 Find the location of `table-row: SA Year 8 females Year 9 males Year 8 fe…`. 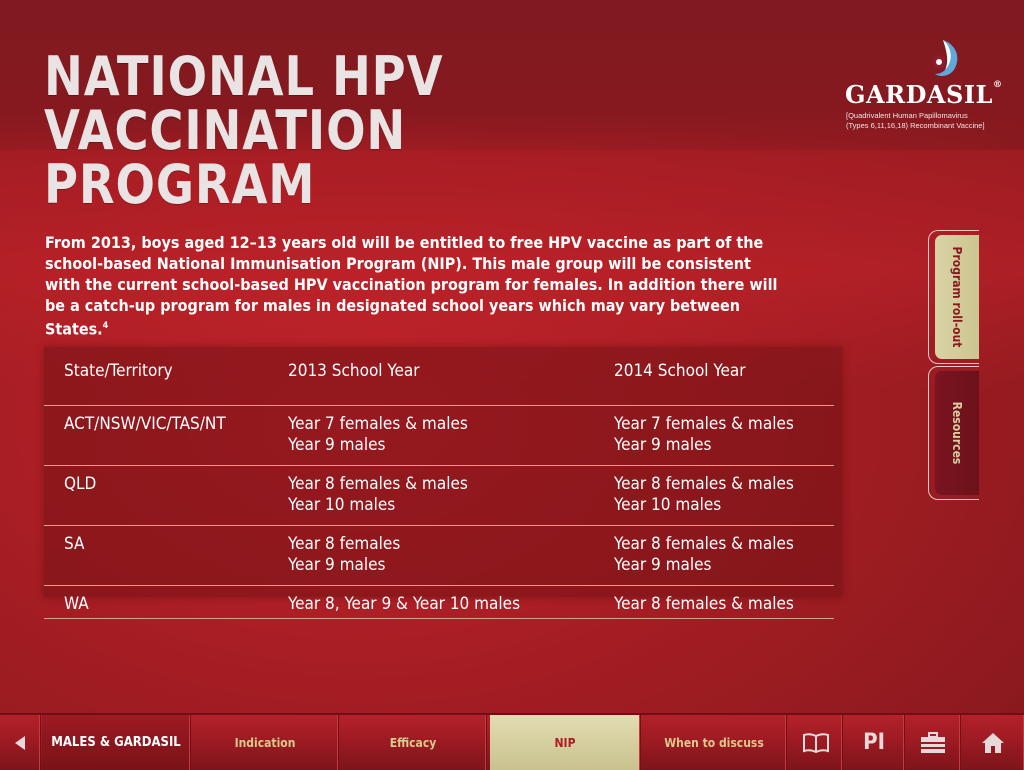

table-row: SA Year 8 females Year 9 males Year 8 fe… is located at coordinates (439, 556).